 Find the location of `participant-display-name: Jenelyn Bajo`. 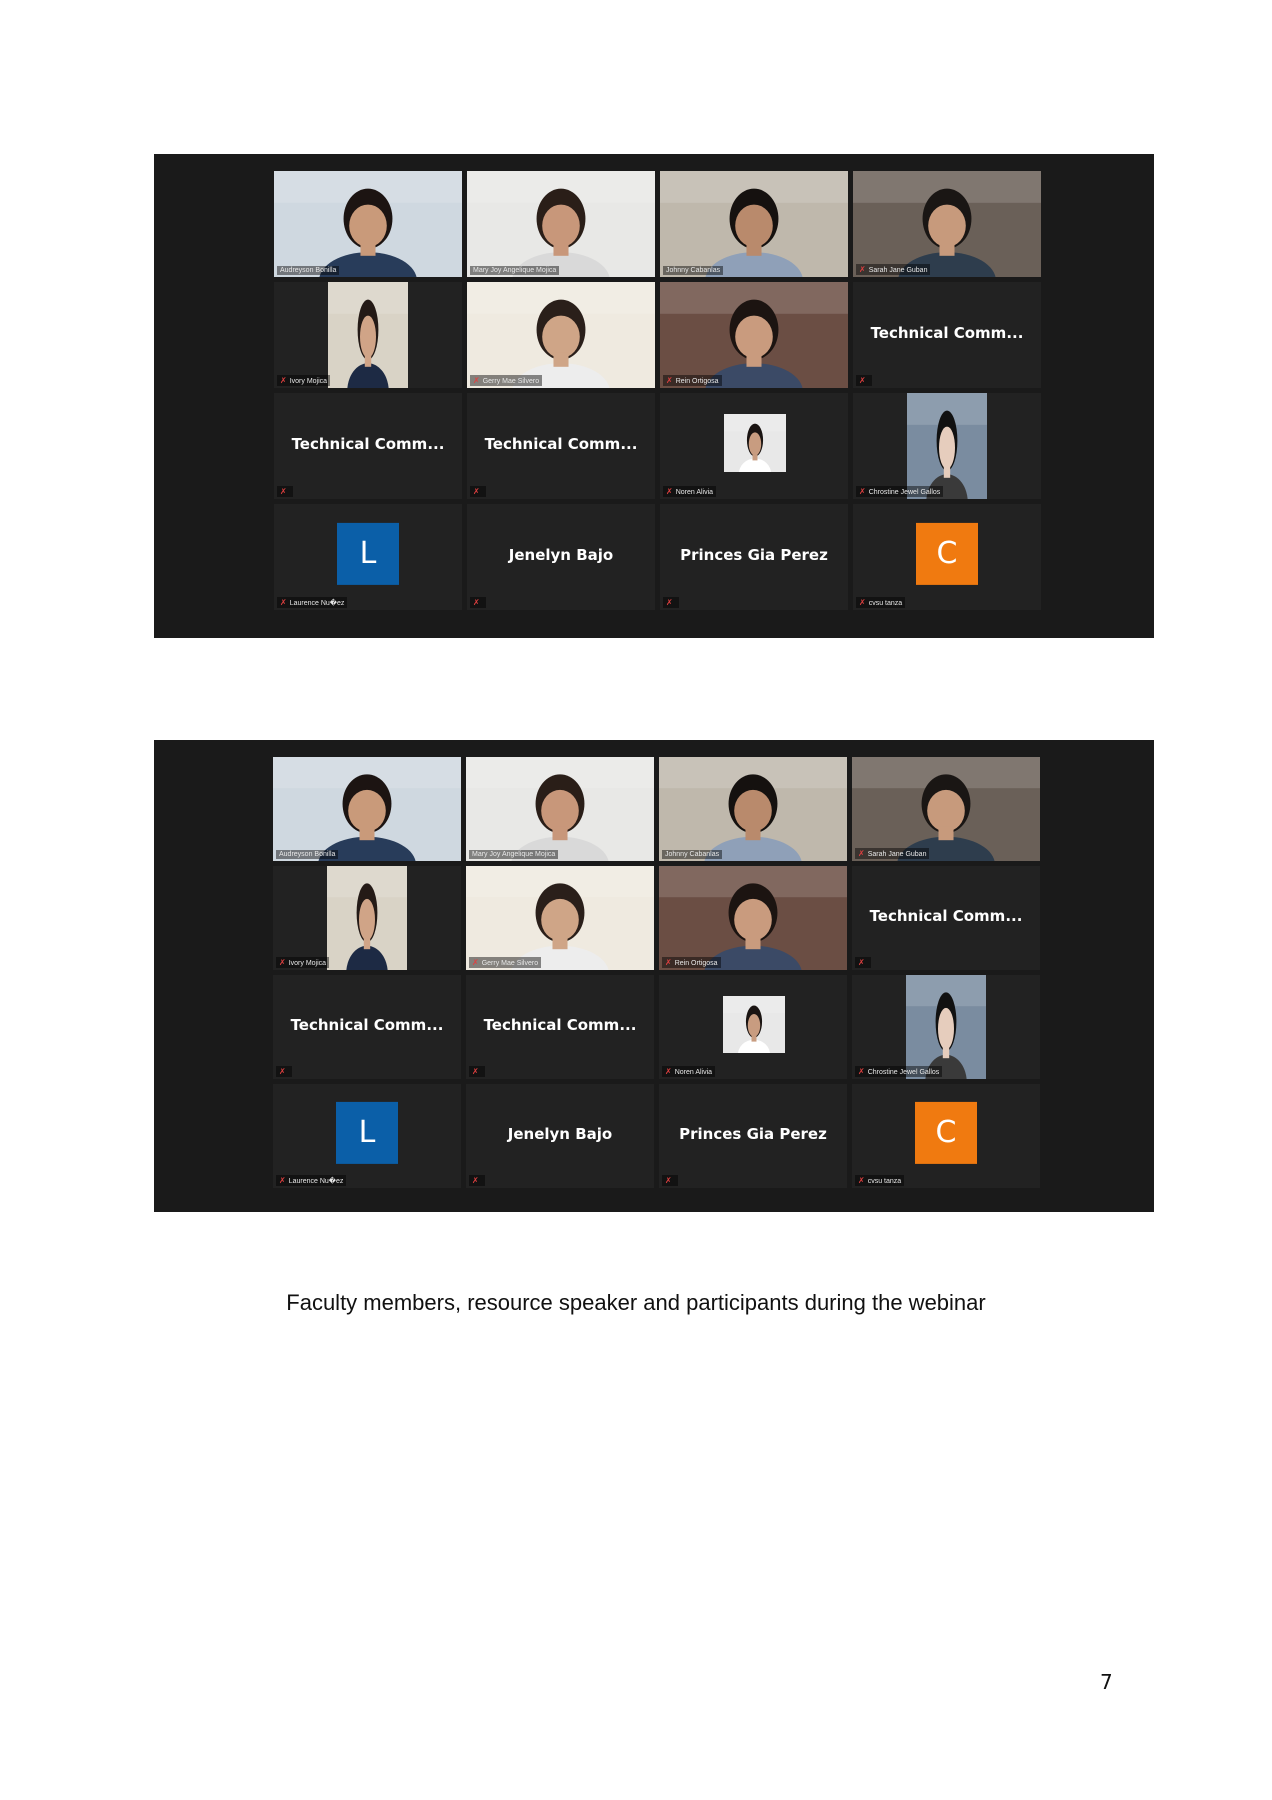

participant-display-name: Jenelyn Bajo is located at coordinates (561, 555).